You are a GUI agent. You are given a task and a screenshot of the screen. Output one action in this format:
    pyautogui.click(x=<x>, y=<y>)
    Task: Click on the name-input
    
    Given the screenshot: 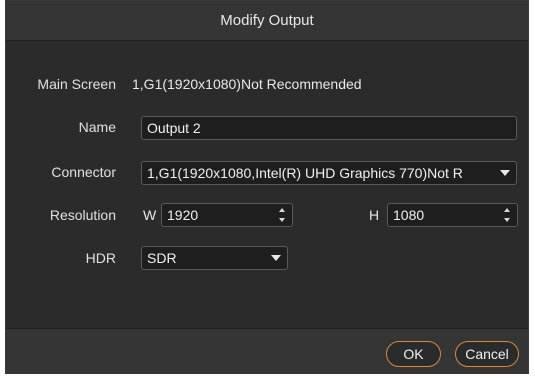 What is the action you would take?
    pyautogui.click(x=331, y=128)
    